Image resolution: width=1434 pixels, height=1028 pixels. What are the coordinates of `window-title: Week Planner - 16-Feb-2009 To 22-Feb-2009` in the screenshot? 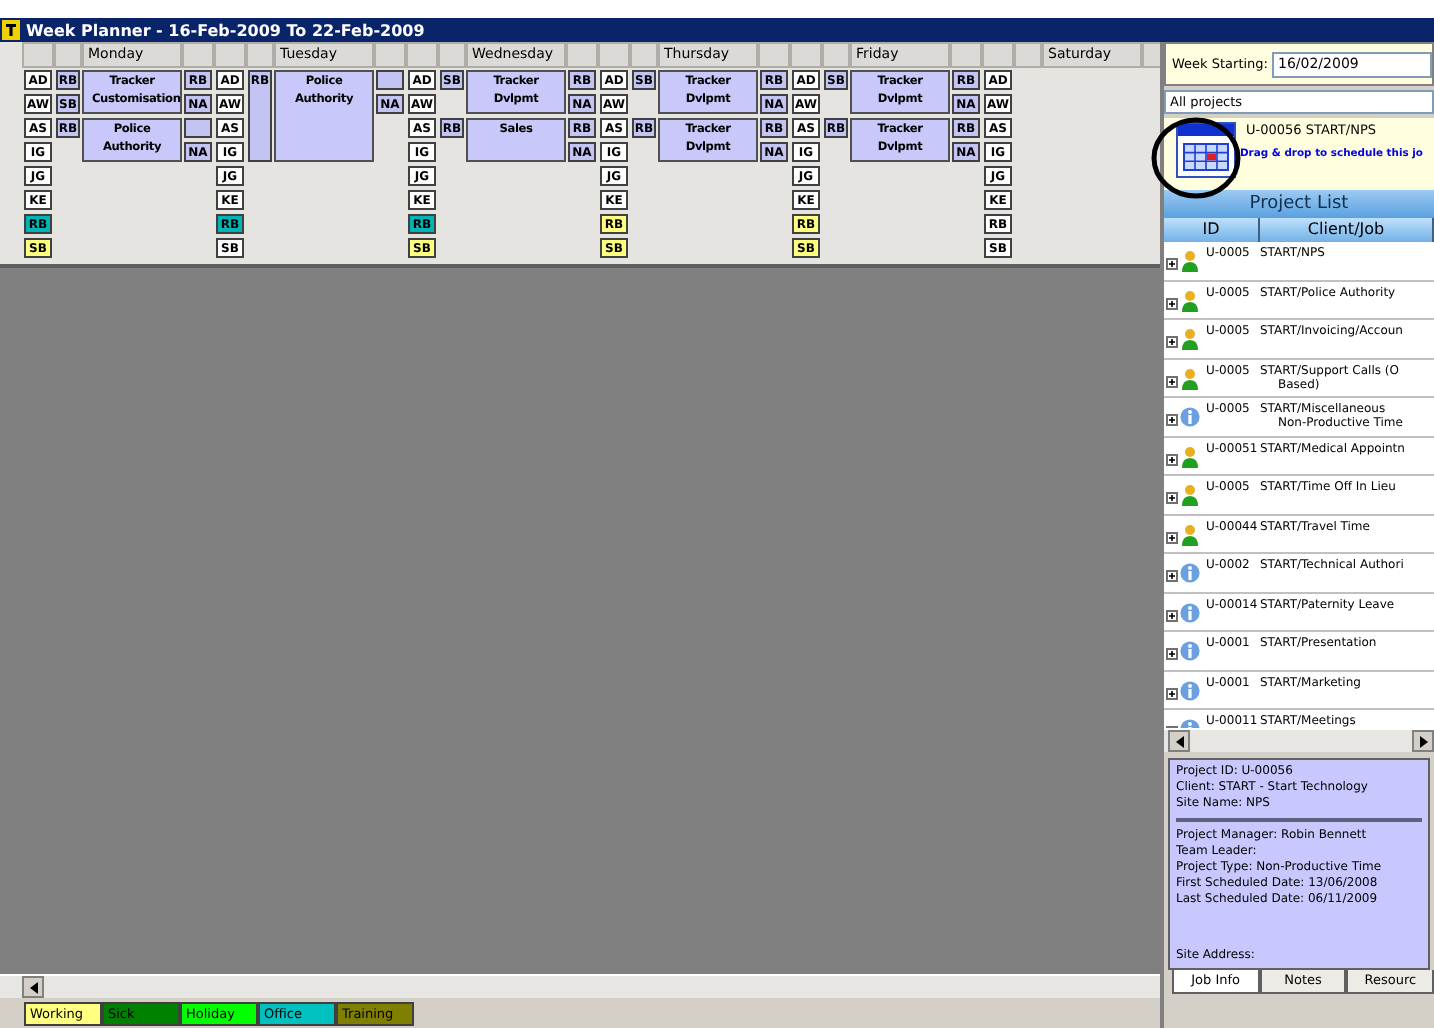 It's located at (225, 30).